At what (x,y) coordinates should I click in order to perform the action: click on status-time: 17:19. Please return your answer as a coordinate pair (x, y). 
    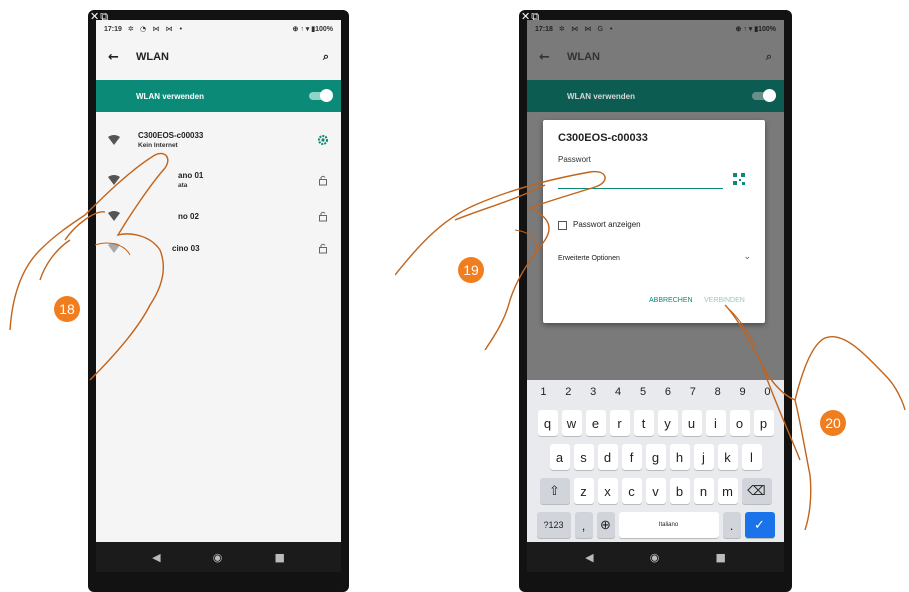
    Looking at the image, I should click on (113, 29).